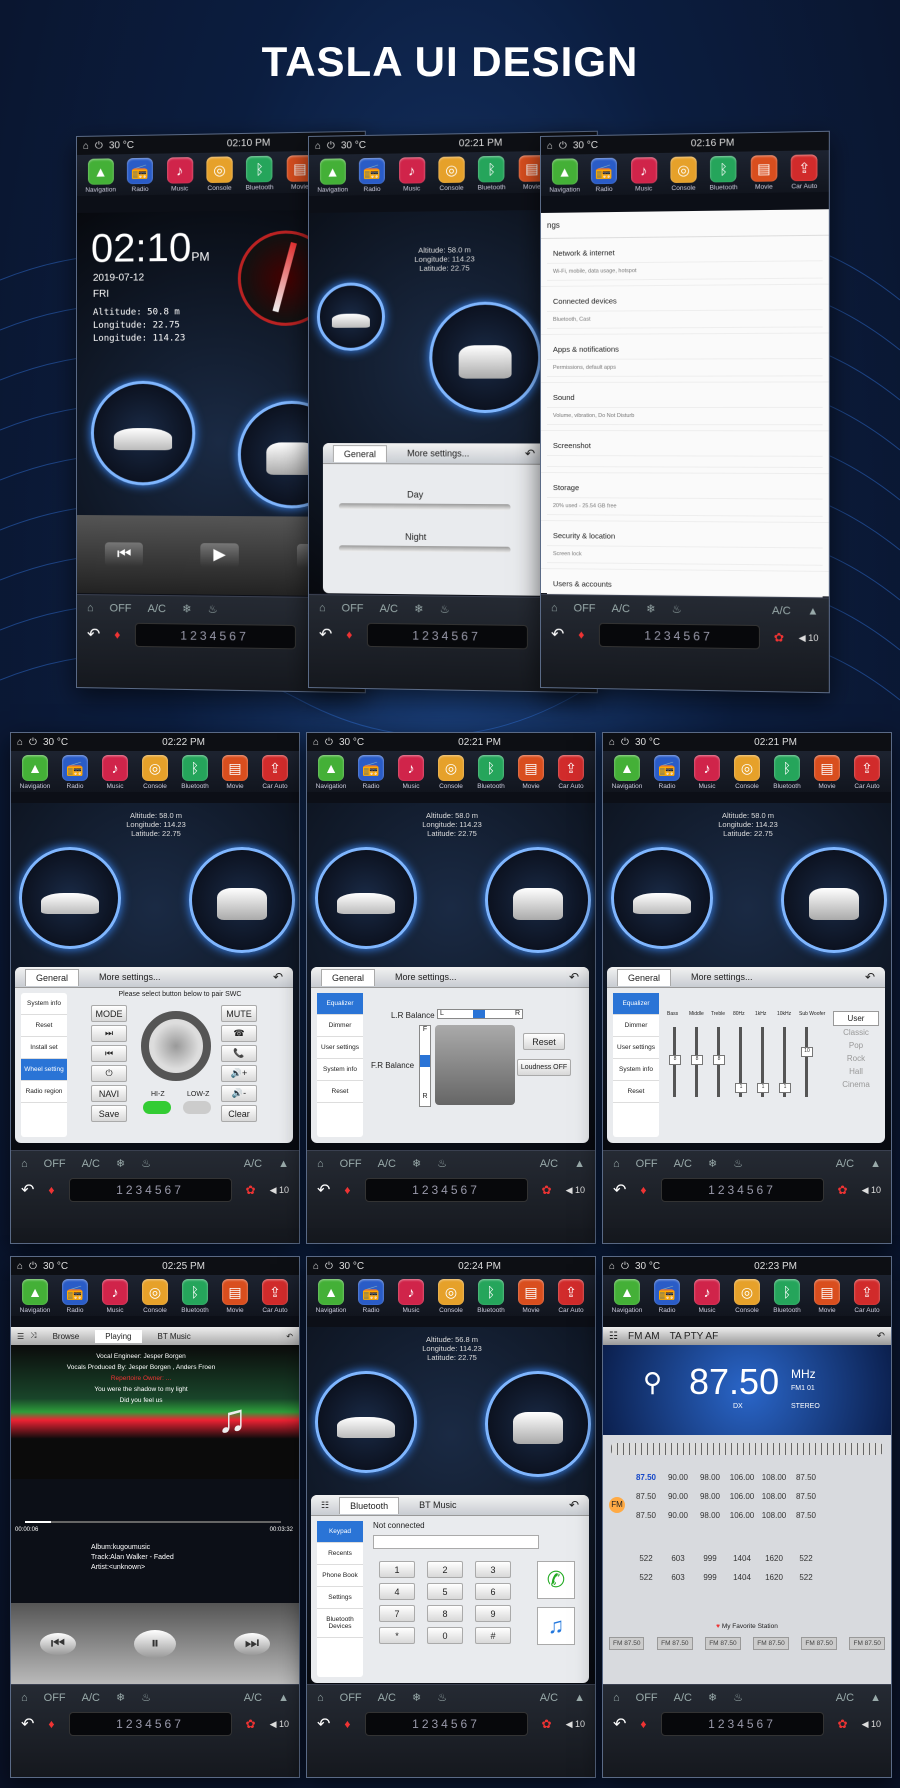 This screenshot has height=1788, width=900. What do you see at coordinates (742, 1577) in the screenshot?
I see `station-cell: 1404` at bounding box center [742, 1577].